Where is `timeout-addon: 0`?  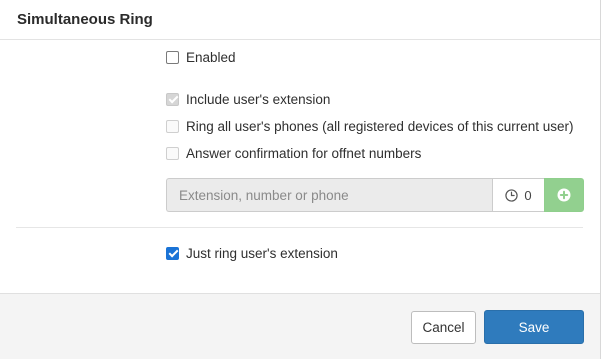
timeout-addon: 0 is located at coordinates (518, 195).